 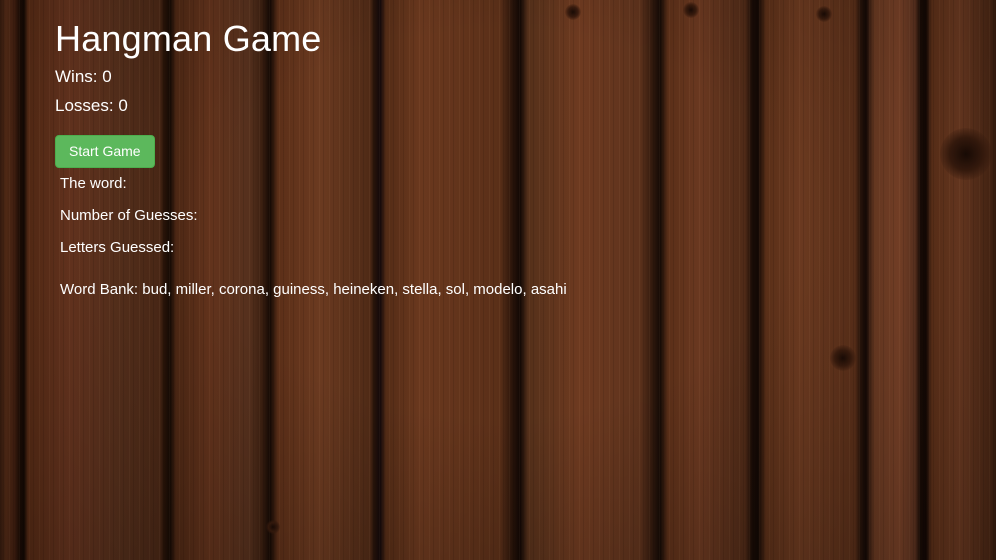 I want to click on wins-counter: Wins: 0, so click(x=505, y=77).